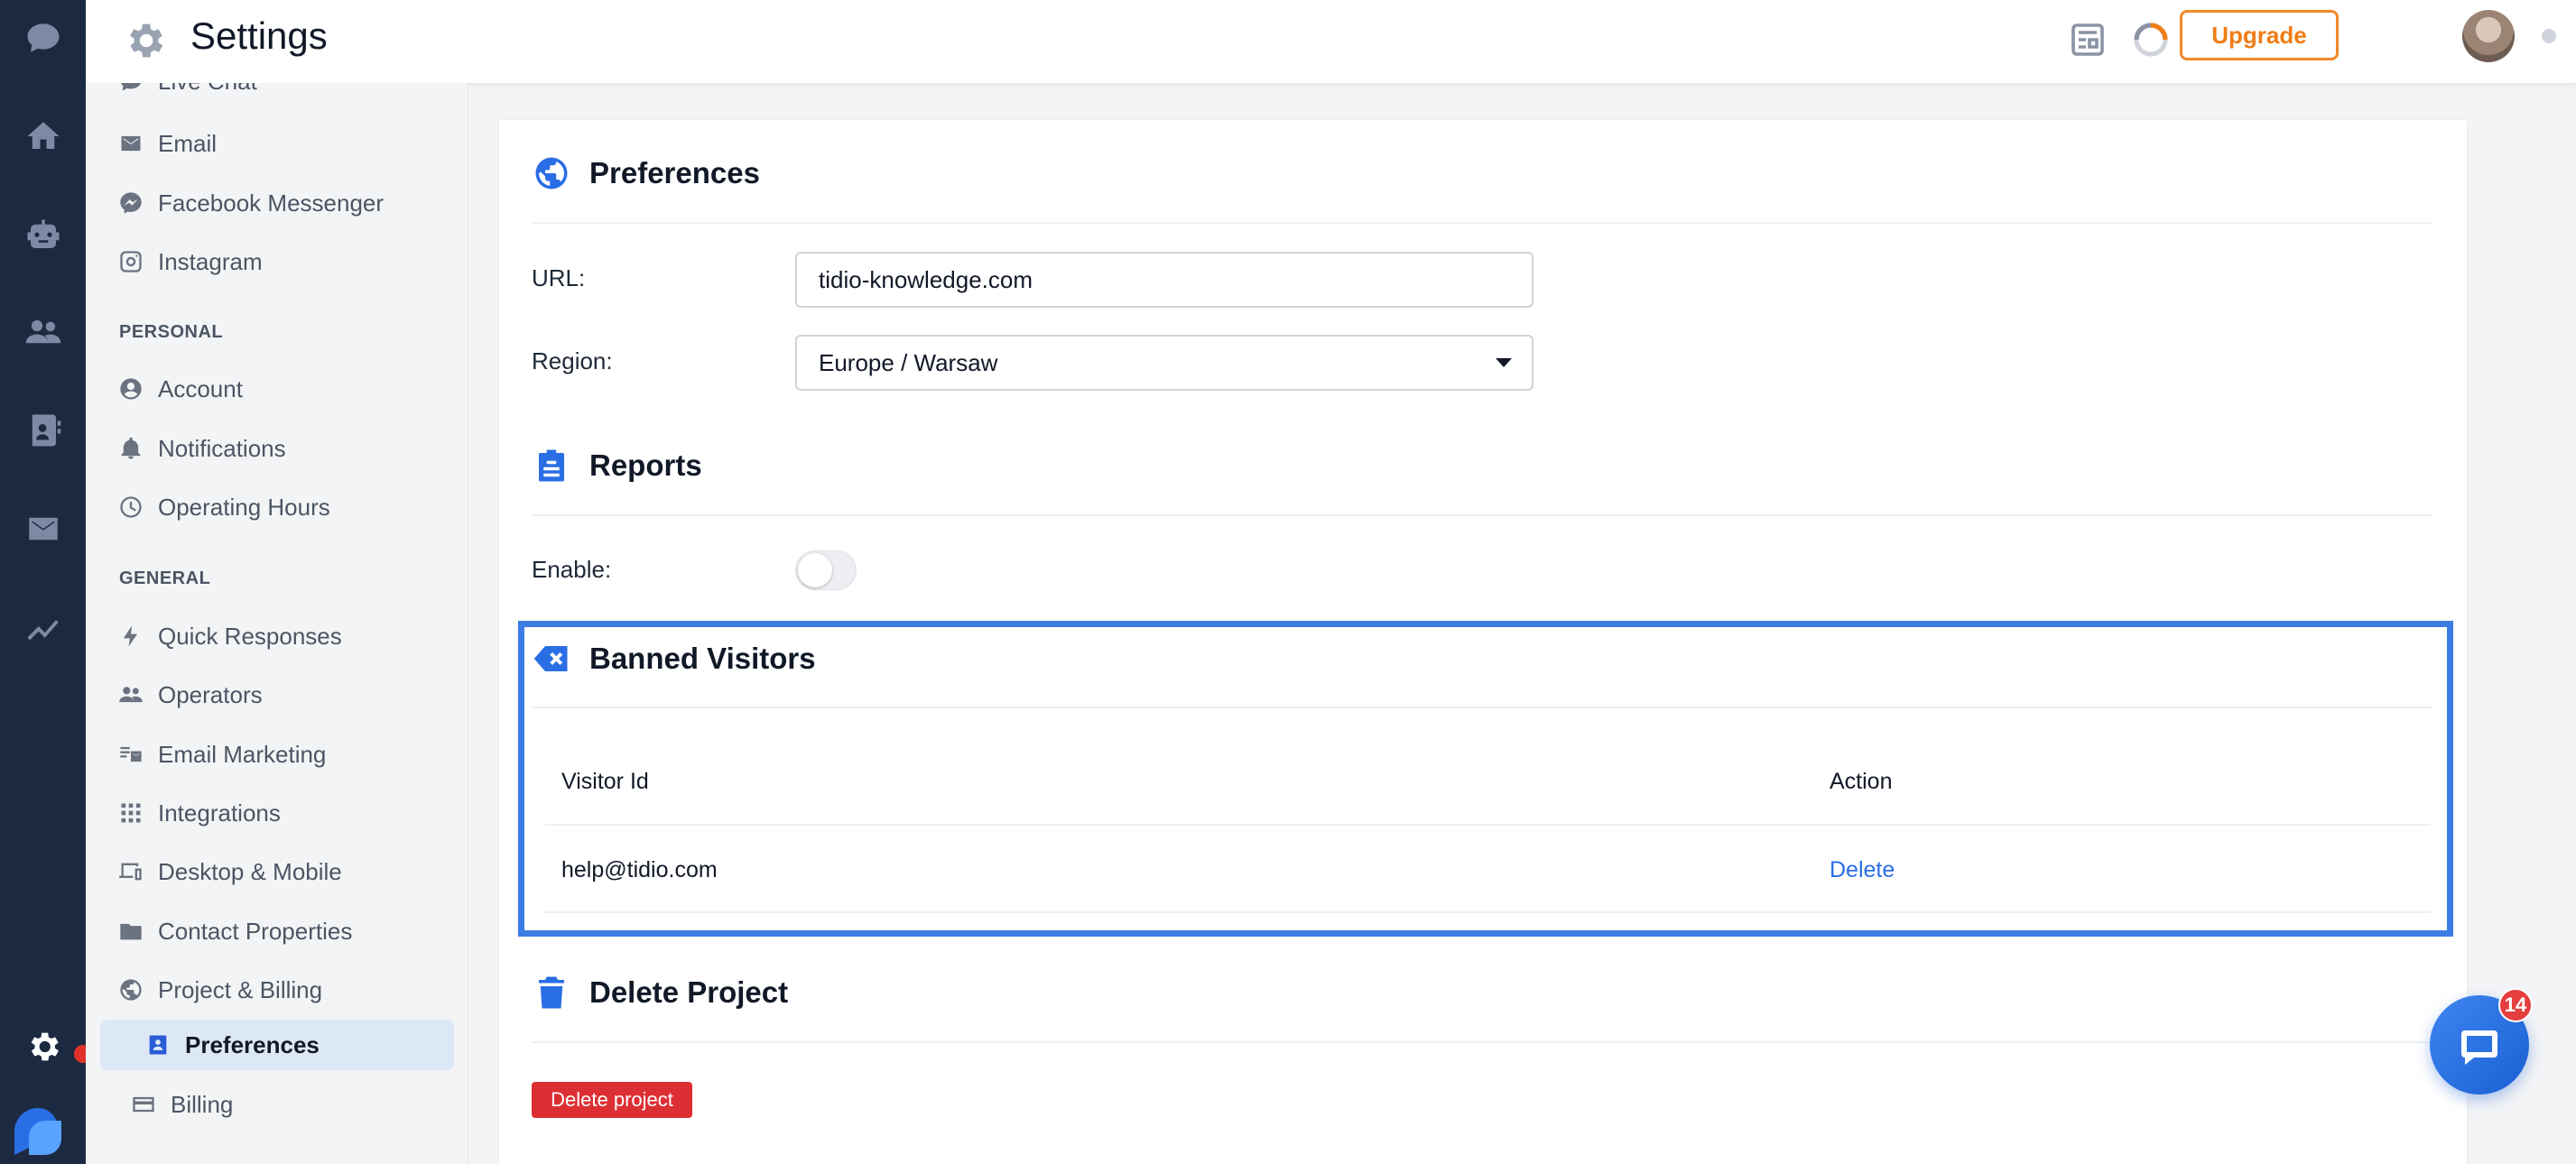 Image resolution: width=2576 pixels, height=1164 pixels. I want to click on news-icon, so click(2087, 39).